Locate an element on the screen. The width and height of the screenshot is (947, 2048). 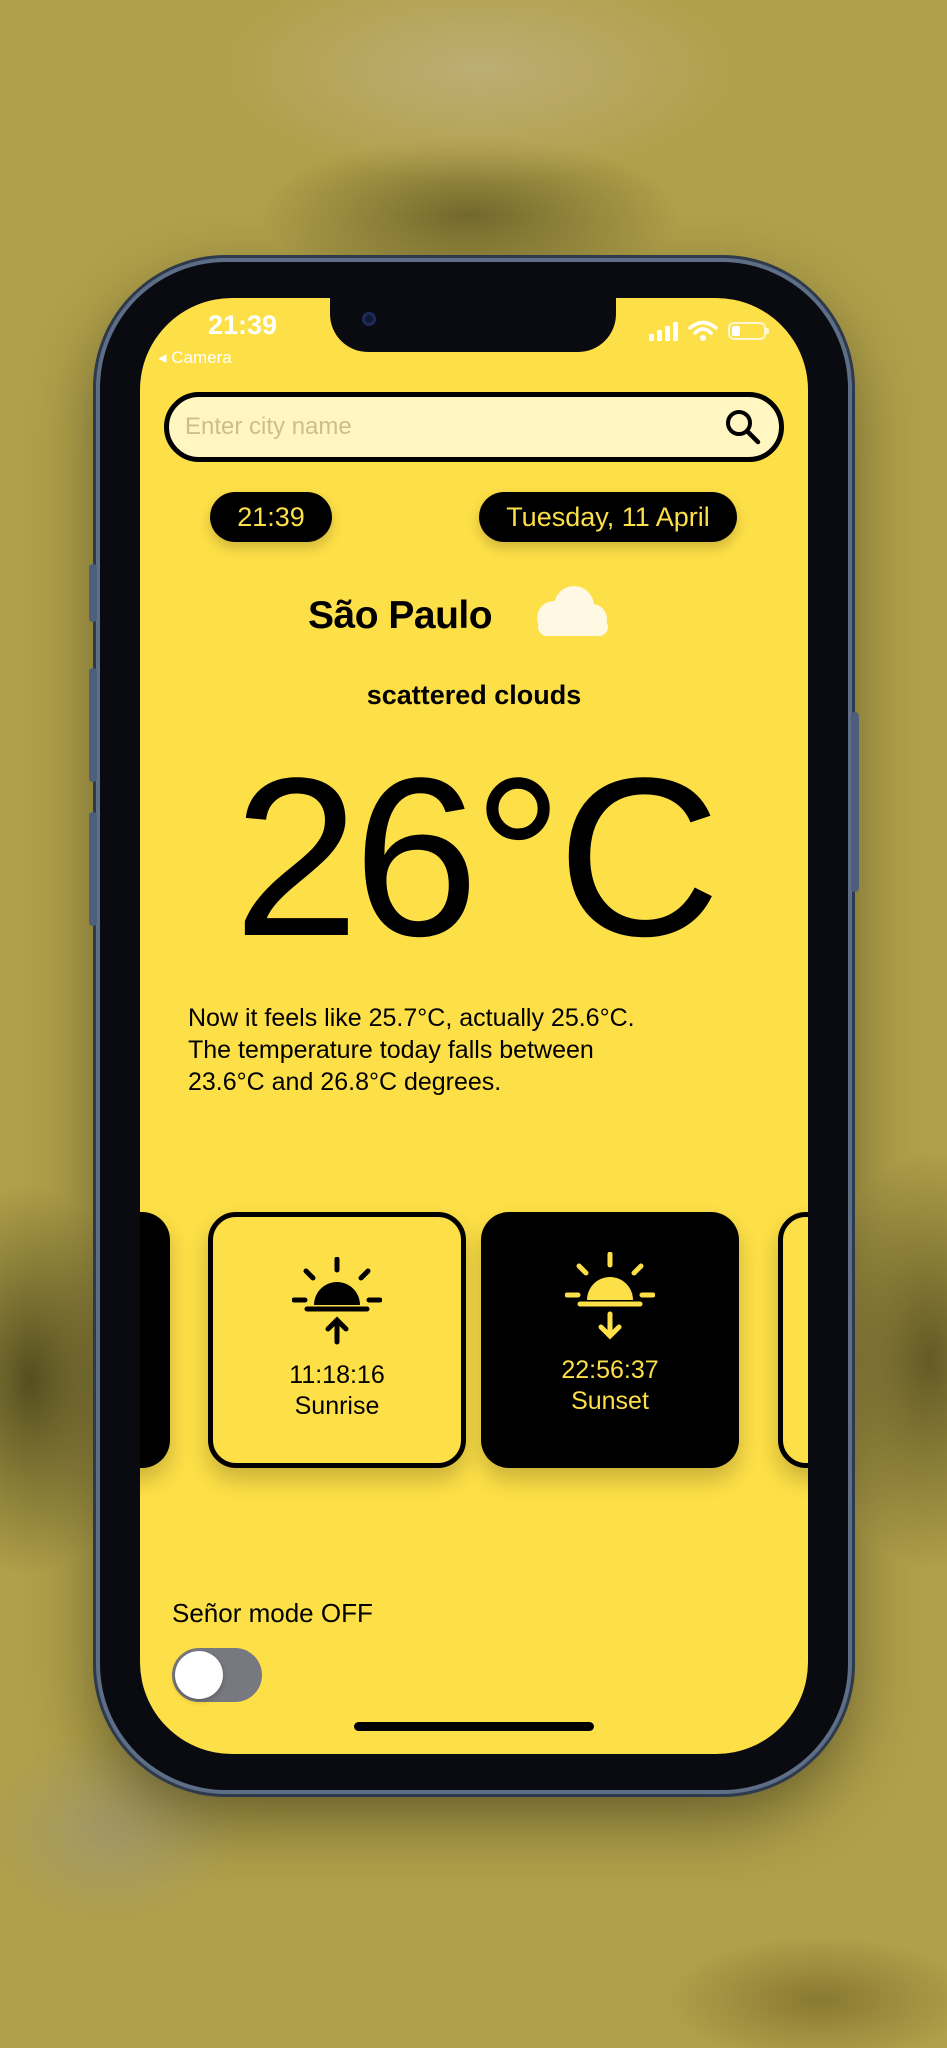
status-time: 21:39 is located at coordinates (243, 325).